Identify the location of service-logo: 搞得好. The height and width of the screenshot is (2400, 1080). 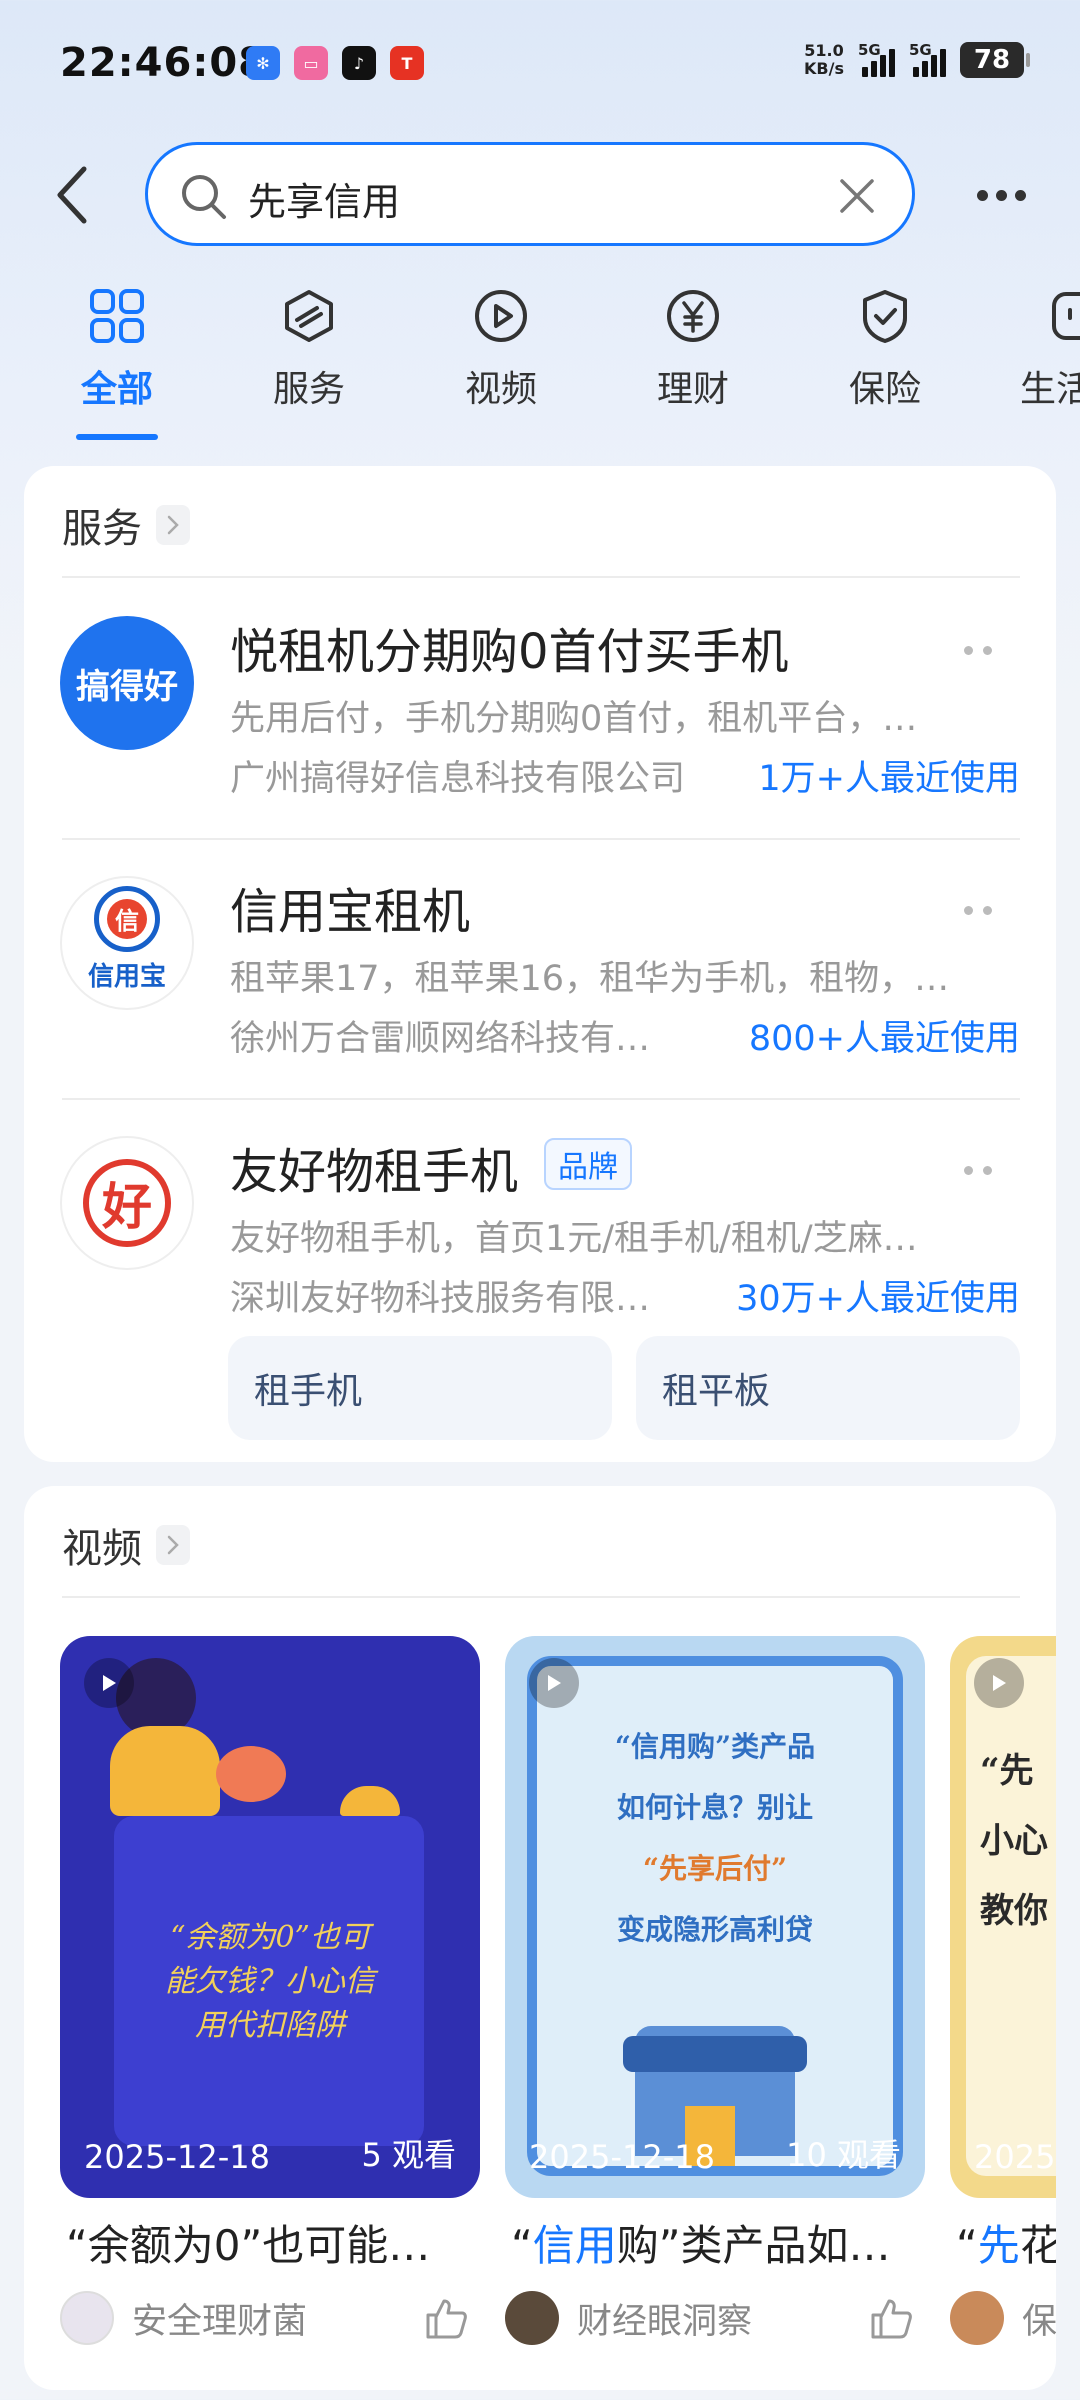
(127, 683).